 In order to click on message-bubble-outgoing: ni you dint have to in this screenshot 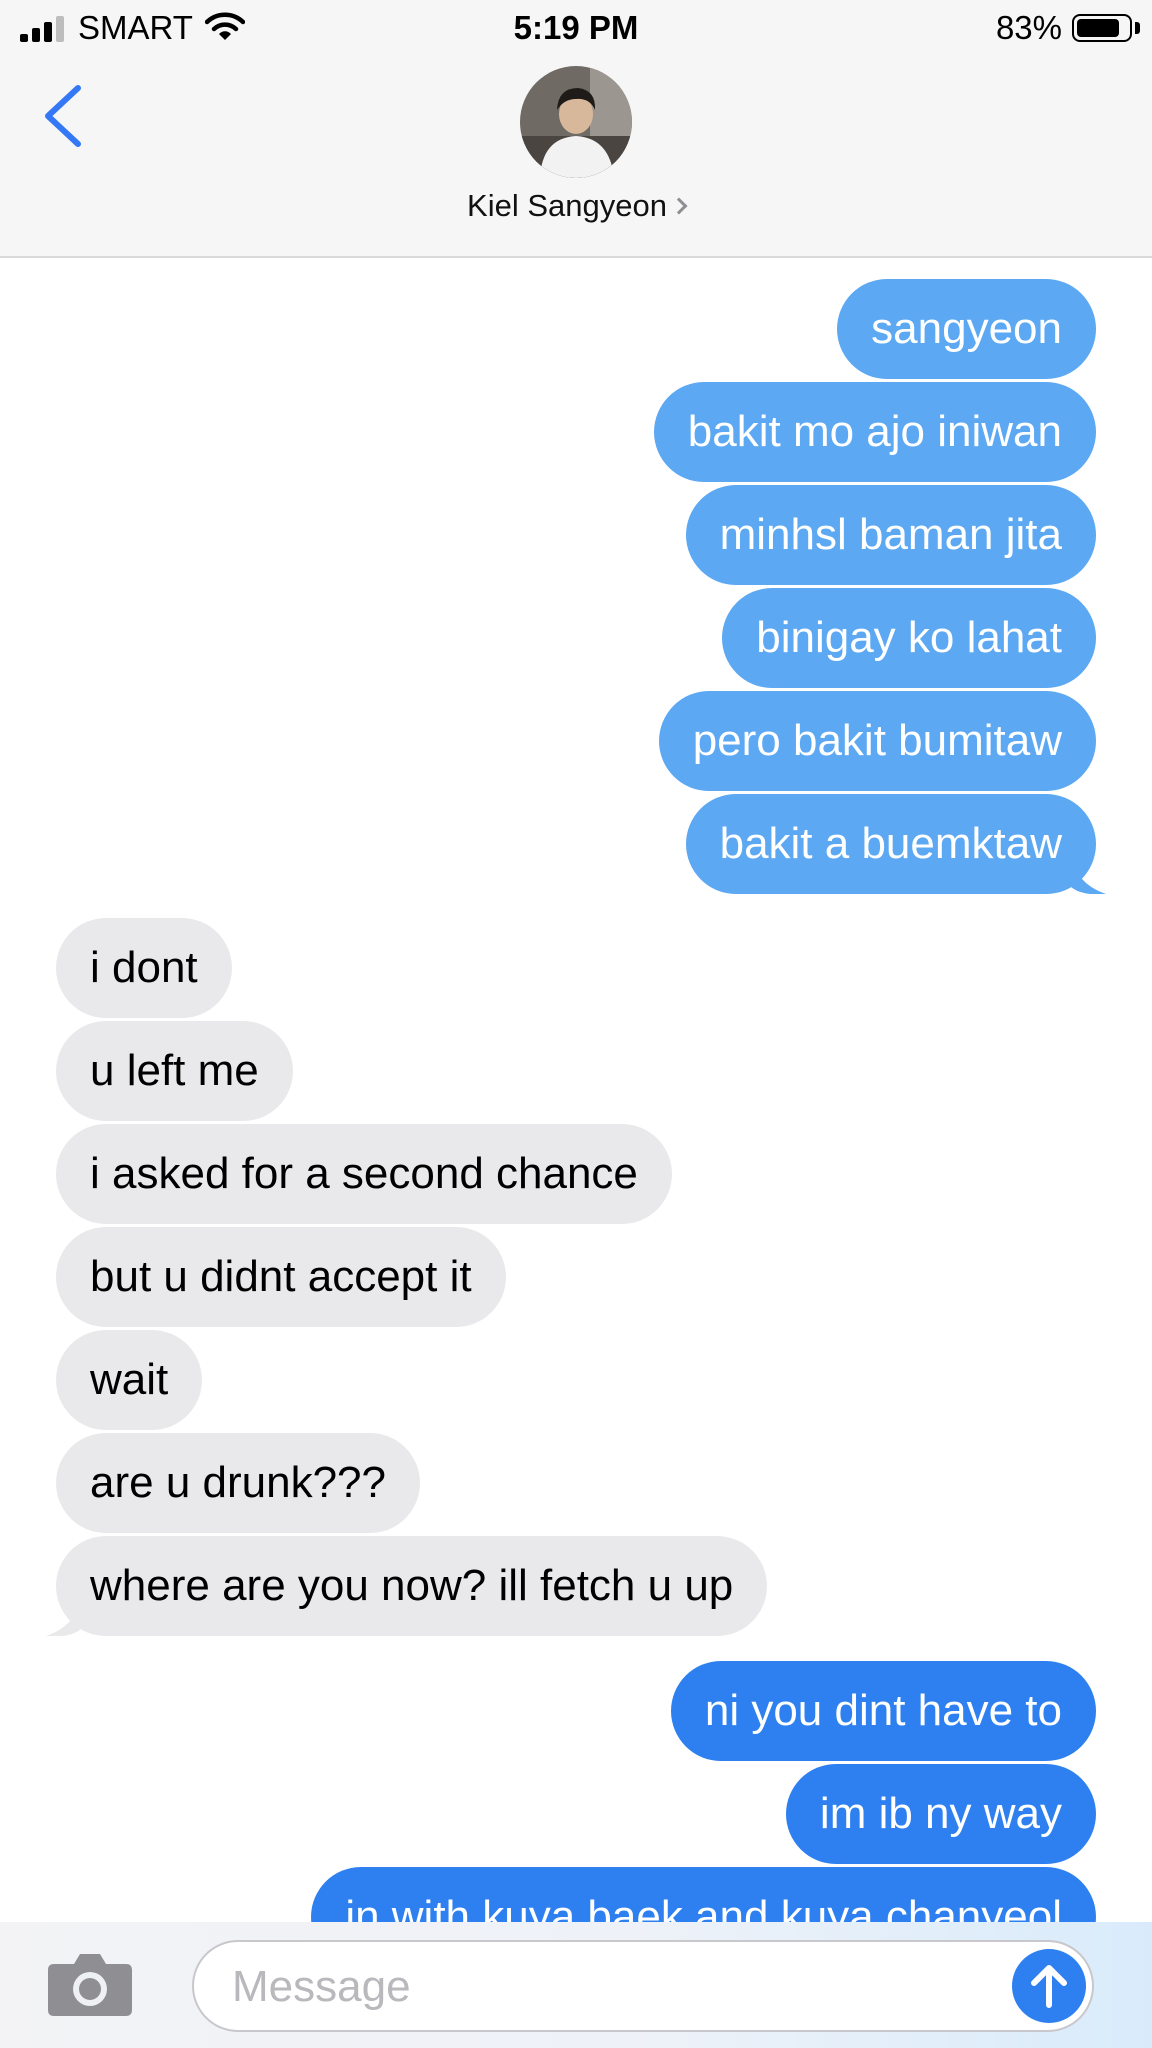, I will do `click(883, 1711)`.